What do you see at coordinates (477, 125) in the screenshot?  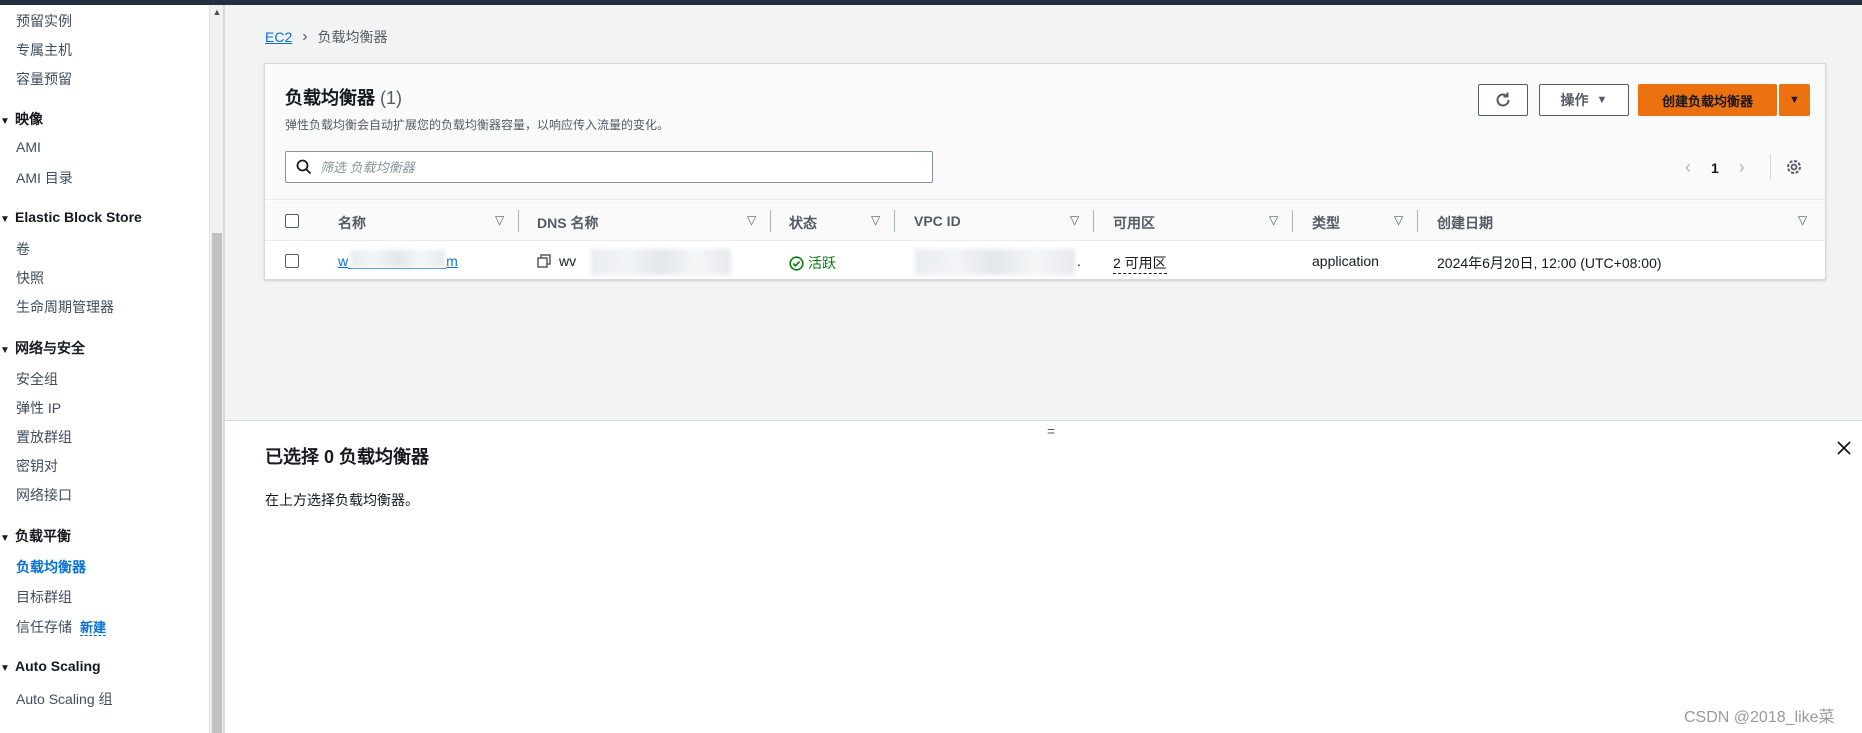 I see `panel-description: 弹性负载均衡会自动扩展您的负载均衡器容量，以响应传入流量的变化。` at bounding box center [477, 125].